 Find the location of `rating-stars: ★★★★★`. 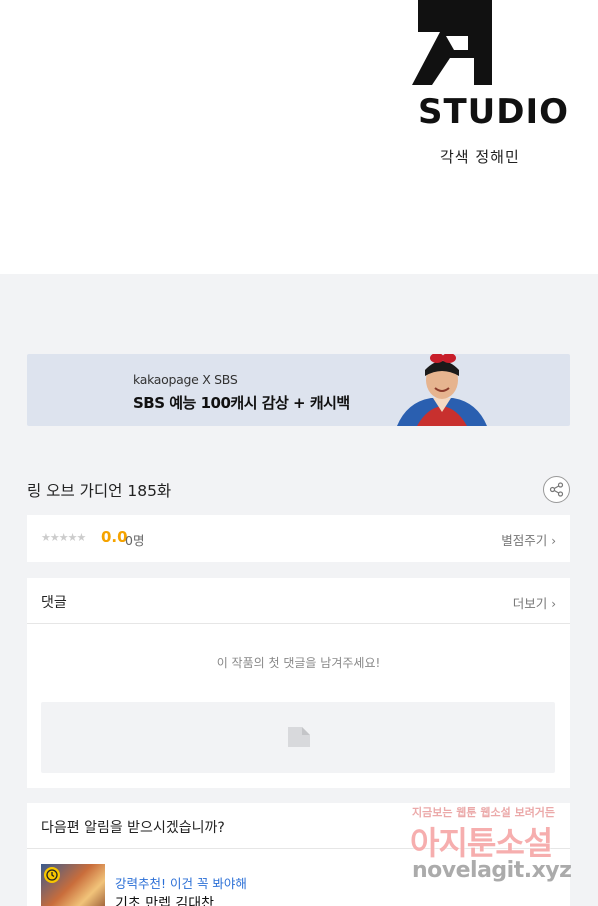

rating-stars: ★★★★★ is located at coordinates (63, 537).